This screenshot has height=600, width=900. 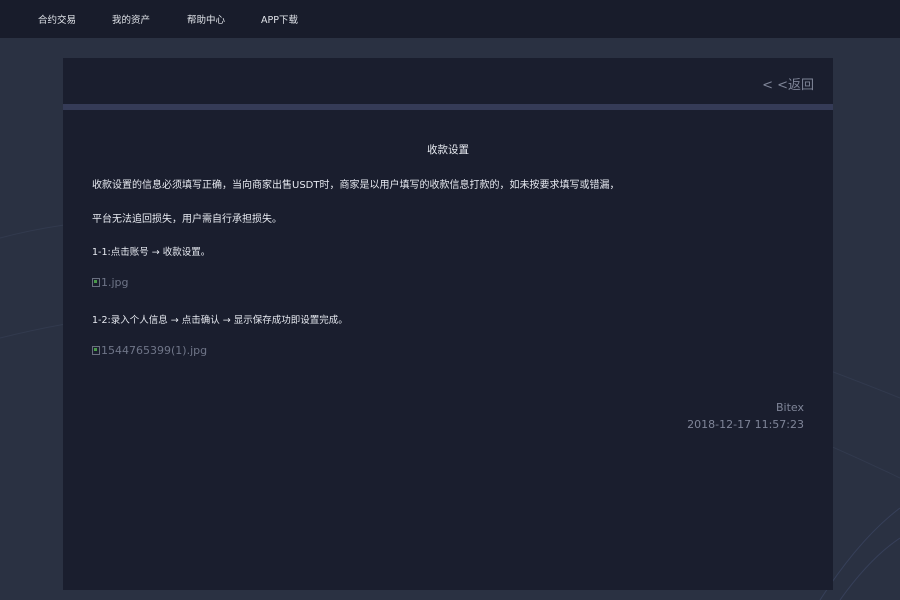 I want to click on article-header-panel: < <返回, so click(x=448, y=81).